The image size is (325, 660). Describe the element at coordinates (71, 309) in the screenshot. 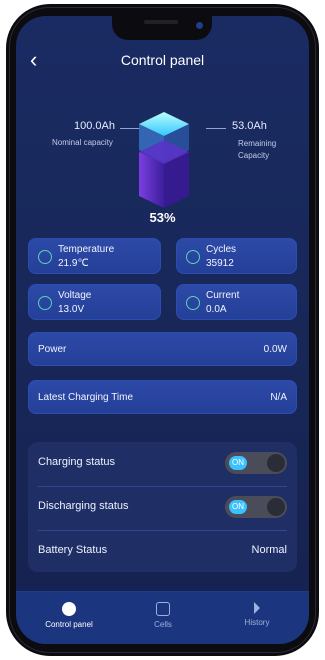

I see `voltage-value: 13.0V` at that location.